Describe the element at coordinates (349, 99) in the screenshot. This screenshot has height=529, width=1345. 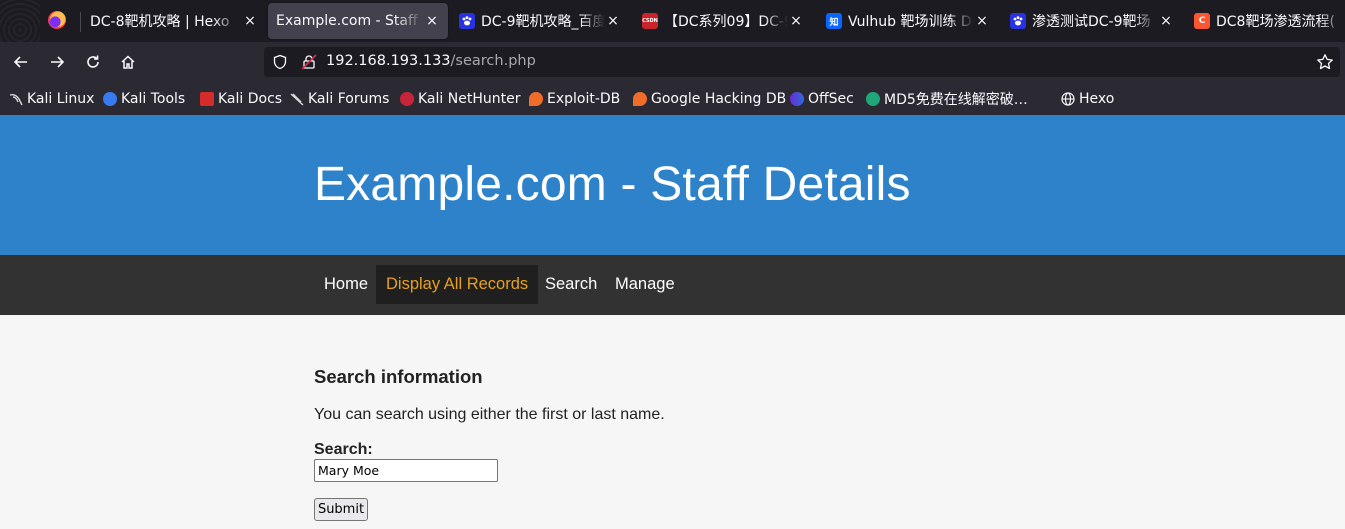
I see `bookmark-label: Kali Forums` at that location.